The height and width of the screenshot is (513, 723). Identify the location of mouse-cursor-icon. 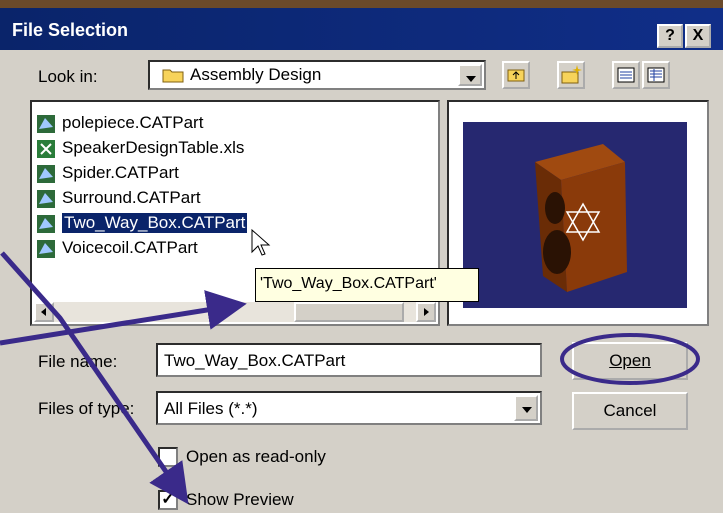
(261, 242).